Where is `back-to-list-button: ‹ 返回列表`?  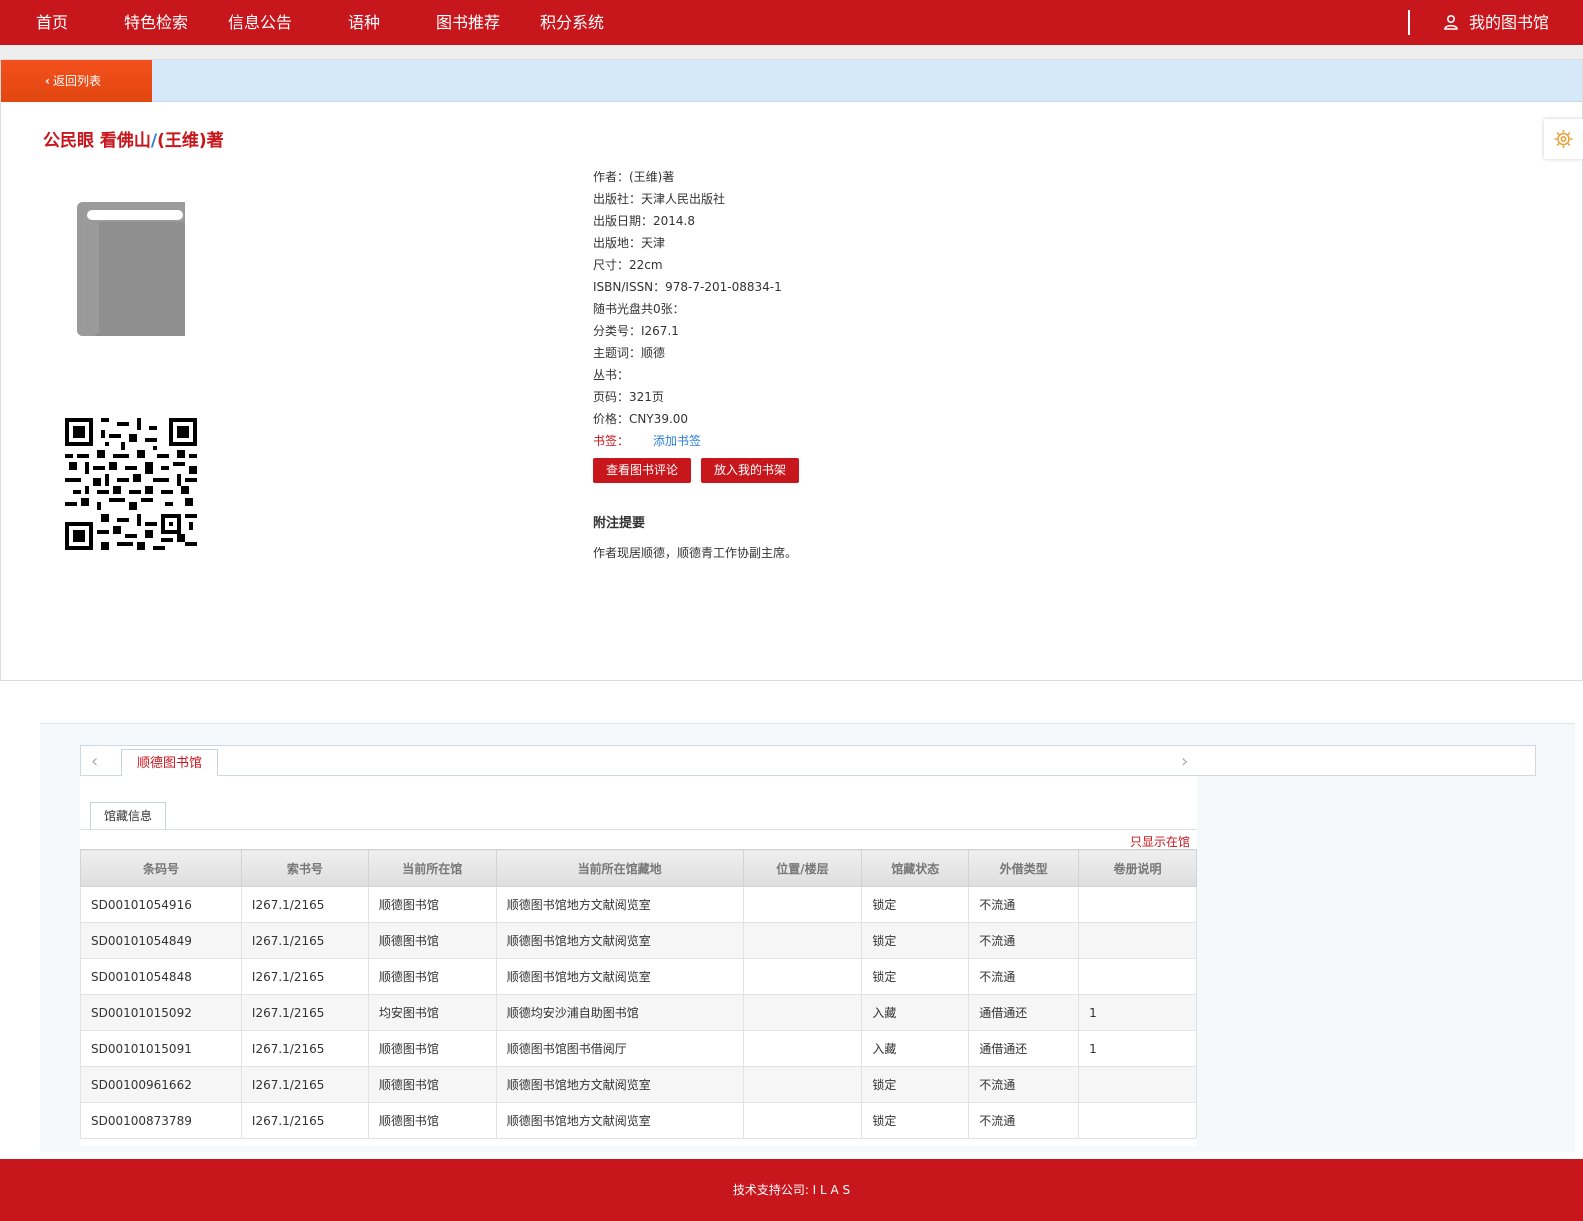
back-to-list-button: ‹ 返回列表 is located at coordinates (76, 81).